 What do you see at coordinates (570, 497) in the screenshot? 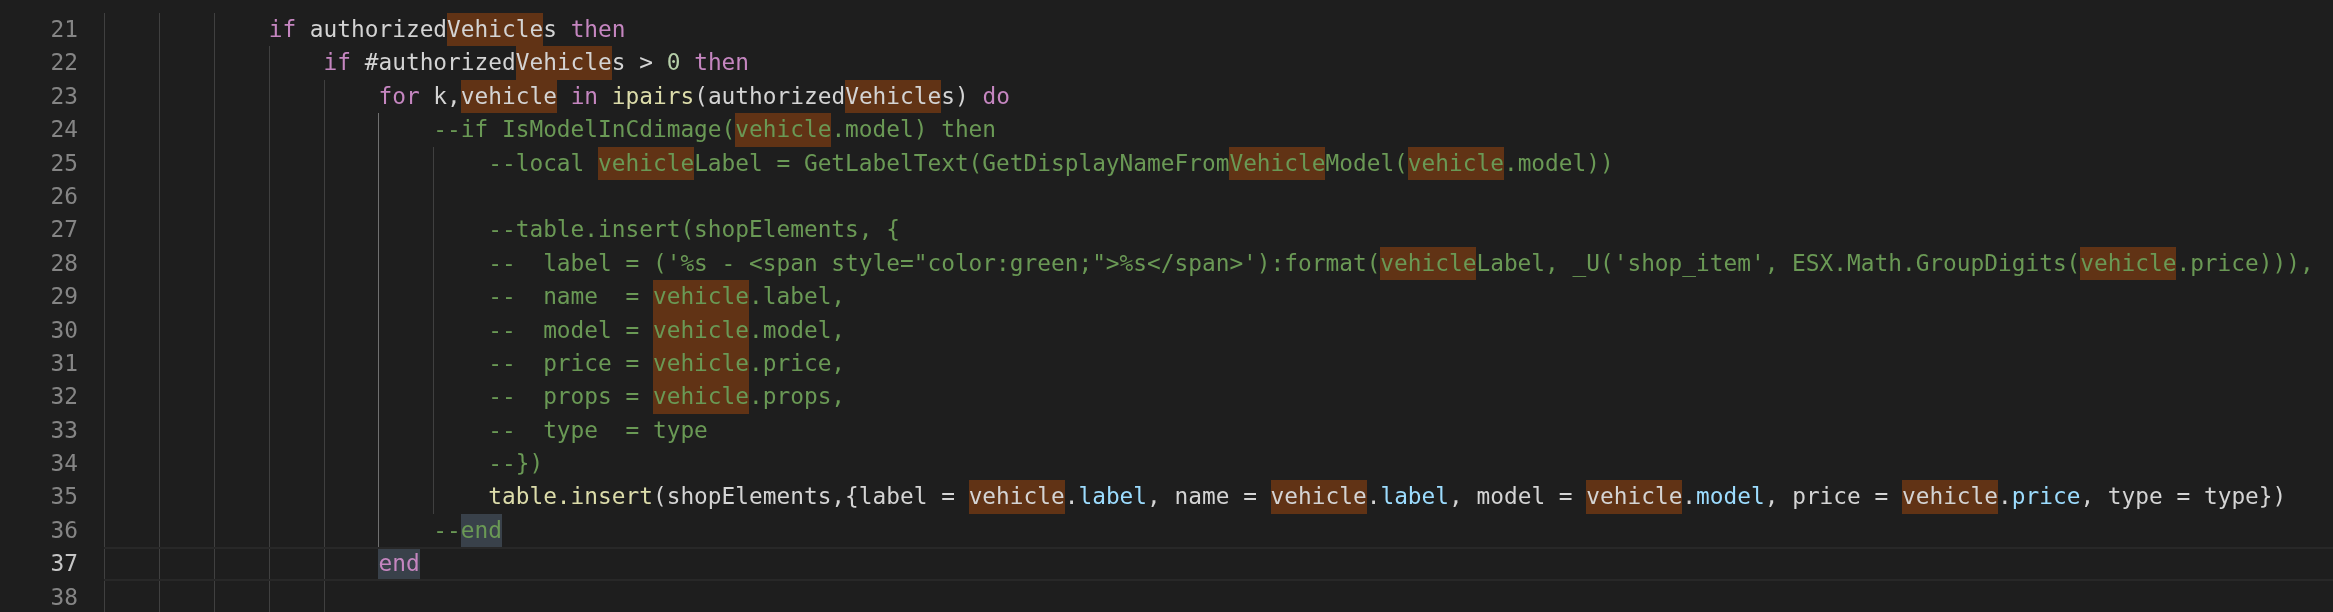
I see `code-token: table.insert` at bounding box center [570, 497].